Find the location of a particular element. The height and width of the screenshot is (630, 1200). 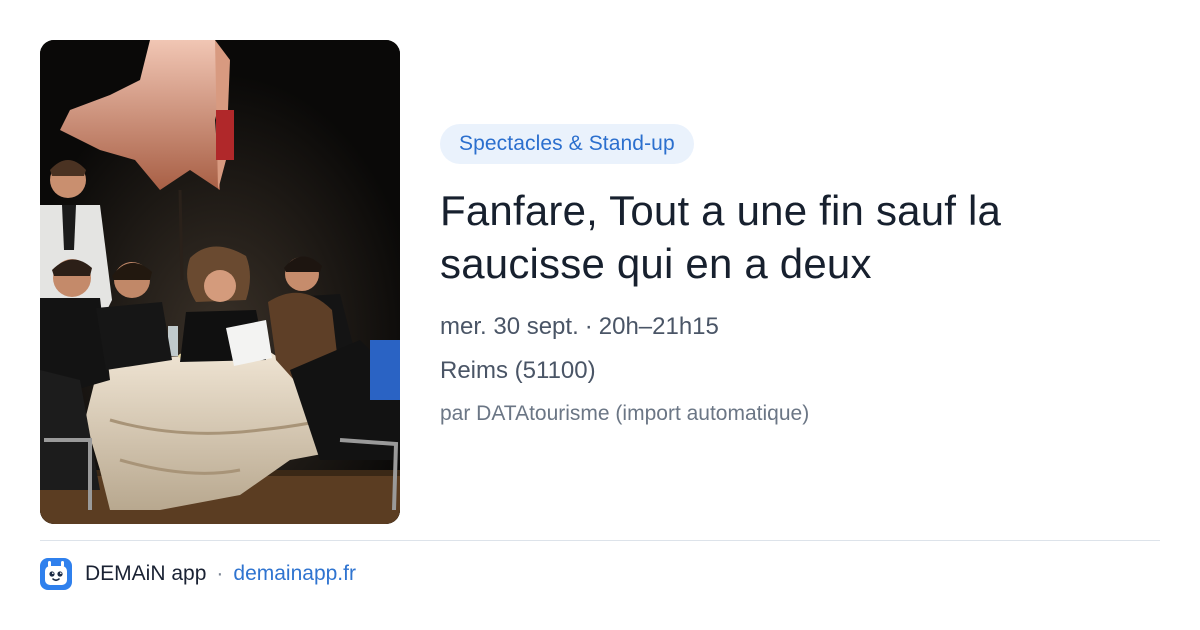

app-name: DEMAiN app is located at coordinates (146, 573).